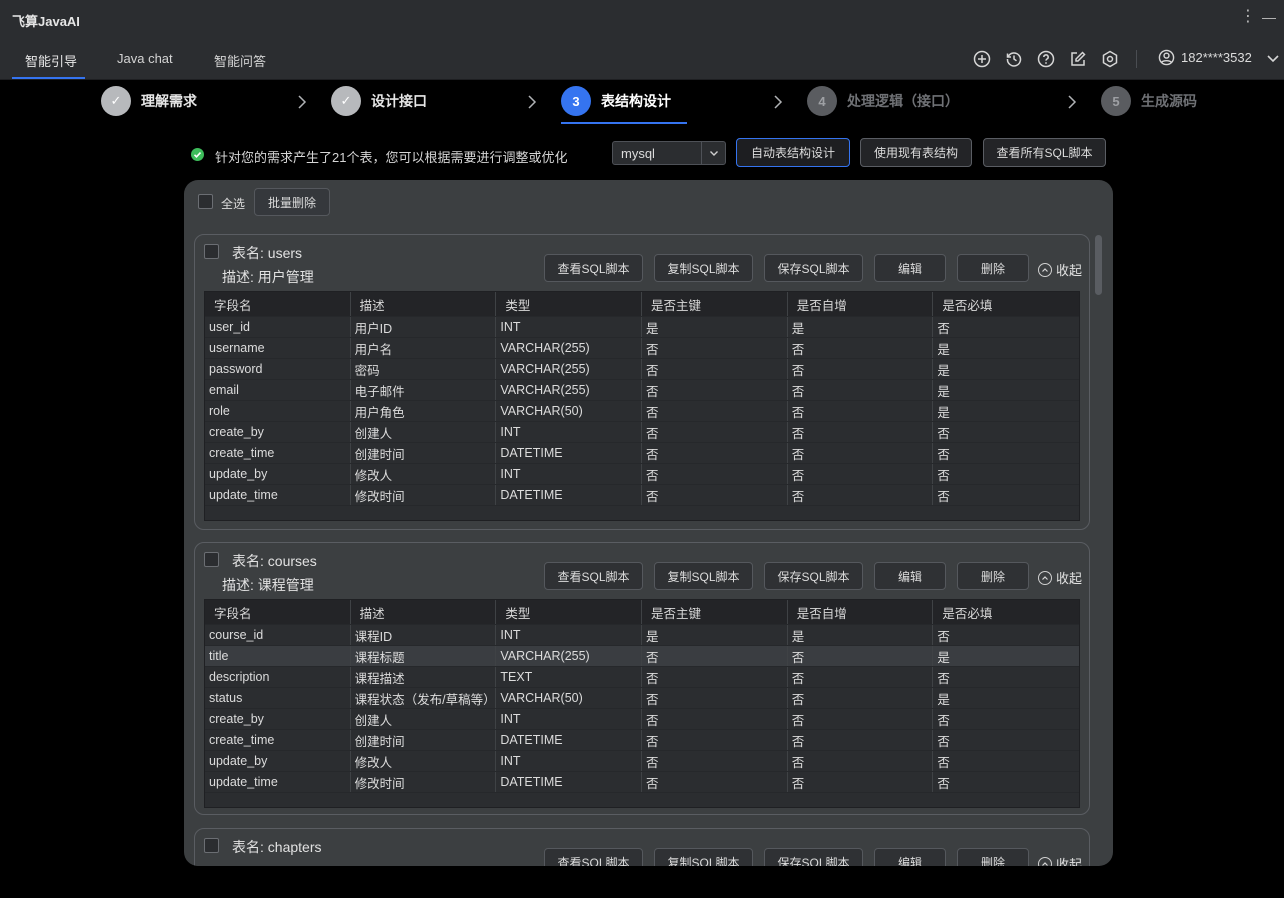 The height and width of the screenshot is (898, 1284). What do you see at coordinates (278, 348) in the screenshot?
I see `table-cell: username` at bounding box center [278, 348].